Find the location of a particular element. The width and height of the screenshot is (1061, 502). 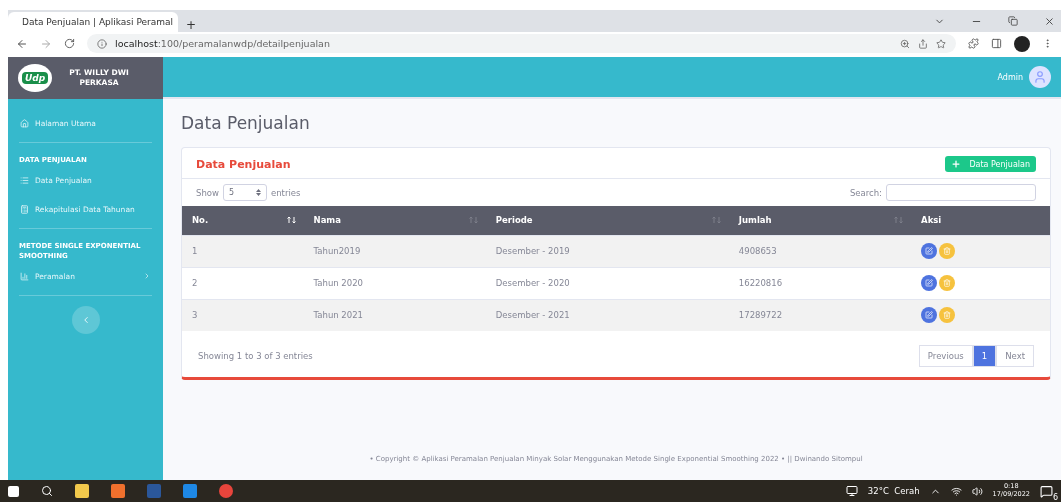

new-tab-button: + is located at coordinates (191, 25).